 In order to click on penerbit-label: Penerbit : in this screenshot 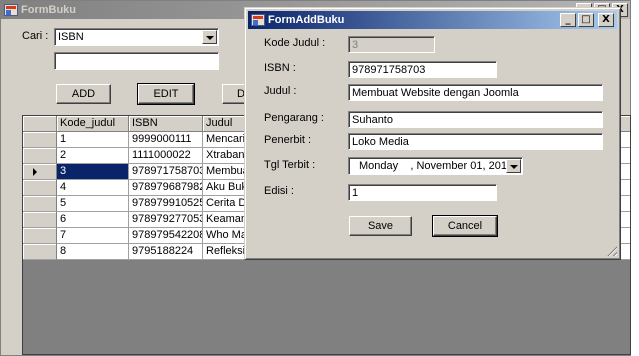, I will do `click(288, 140)`.